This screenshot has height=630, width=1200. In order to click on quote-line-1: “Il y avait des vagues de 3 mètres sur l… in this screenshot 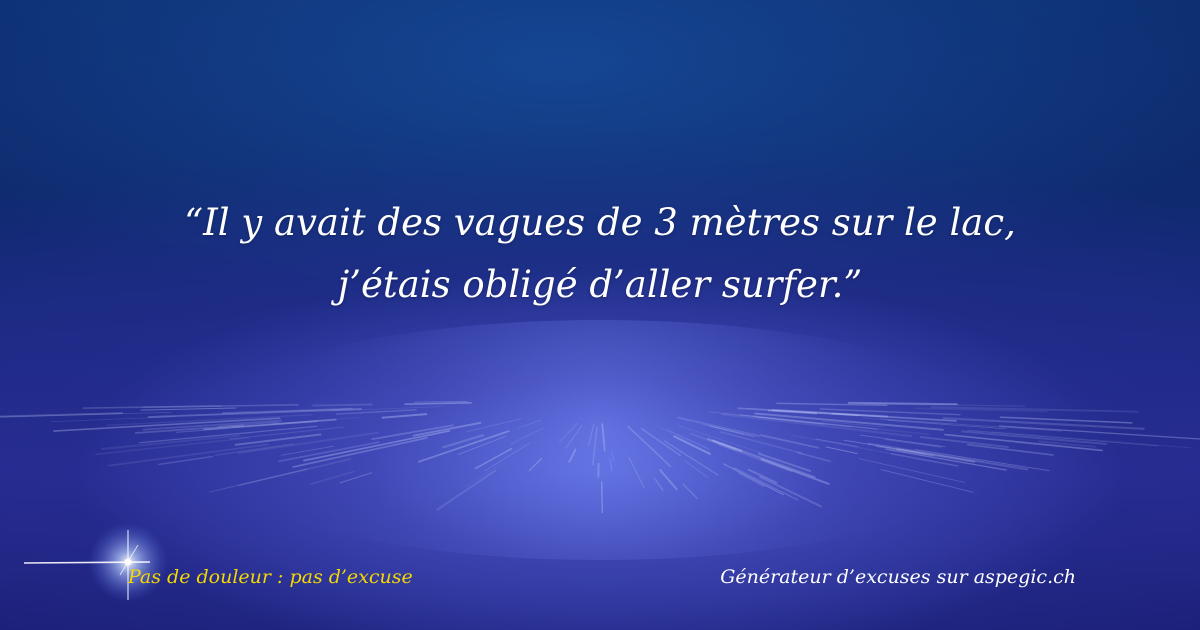, I will do `click(600, 222)`.